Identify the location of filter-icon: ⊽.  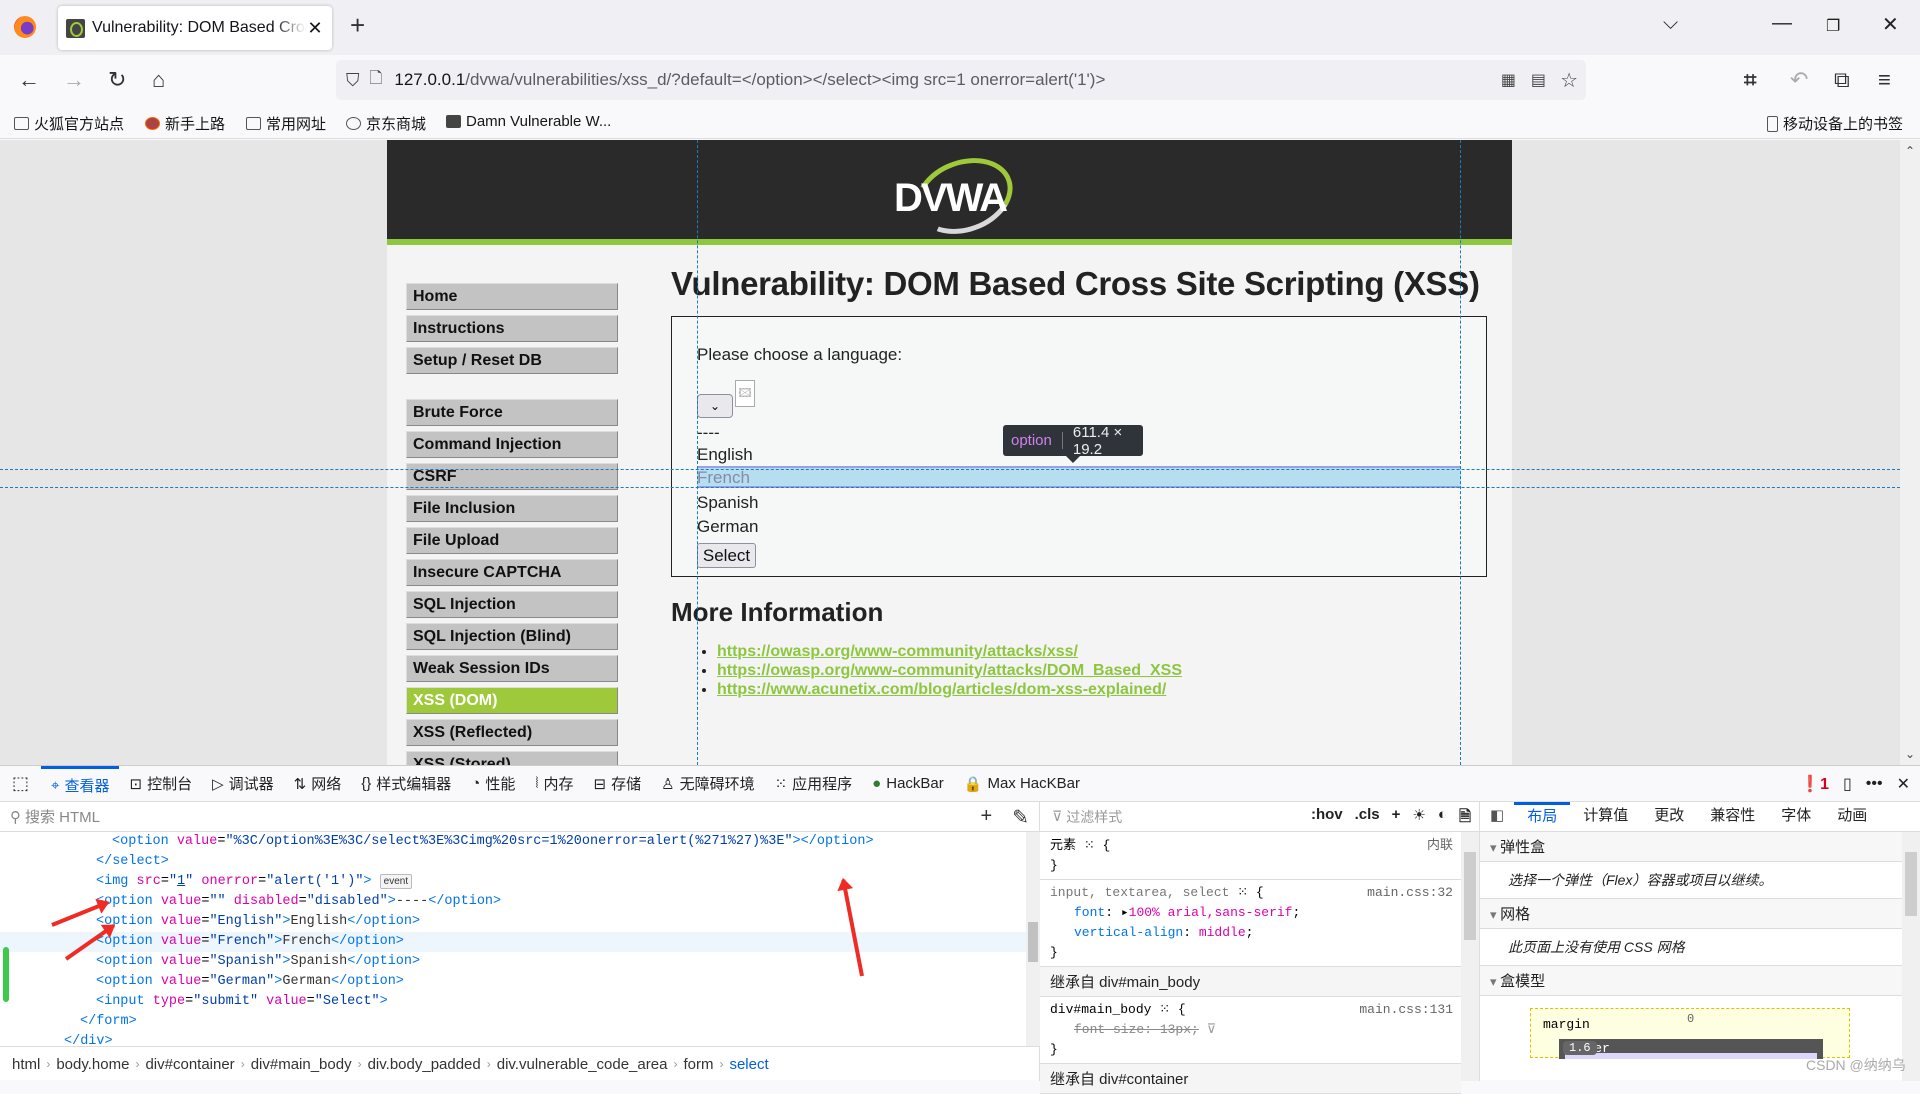
(1212, 1029).